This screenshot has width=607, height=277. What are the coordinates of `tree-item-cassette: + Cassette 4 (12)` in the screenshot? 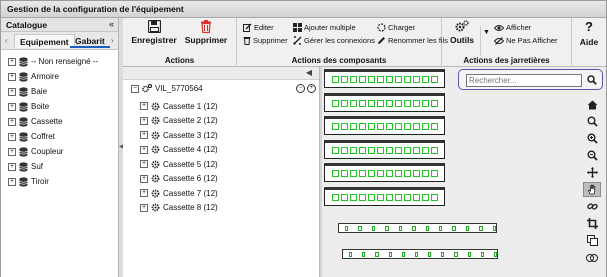 It's located at (179, 150).